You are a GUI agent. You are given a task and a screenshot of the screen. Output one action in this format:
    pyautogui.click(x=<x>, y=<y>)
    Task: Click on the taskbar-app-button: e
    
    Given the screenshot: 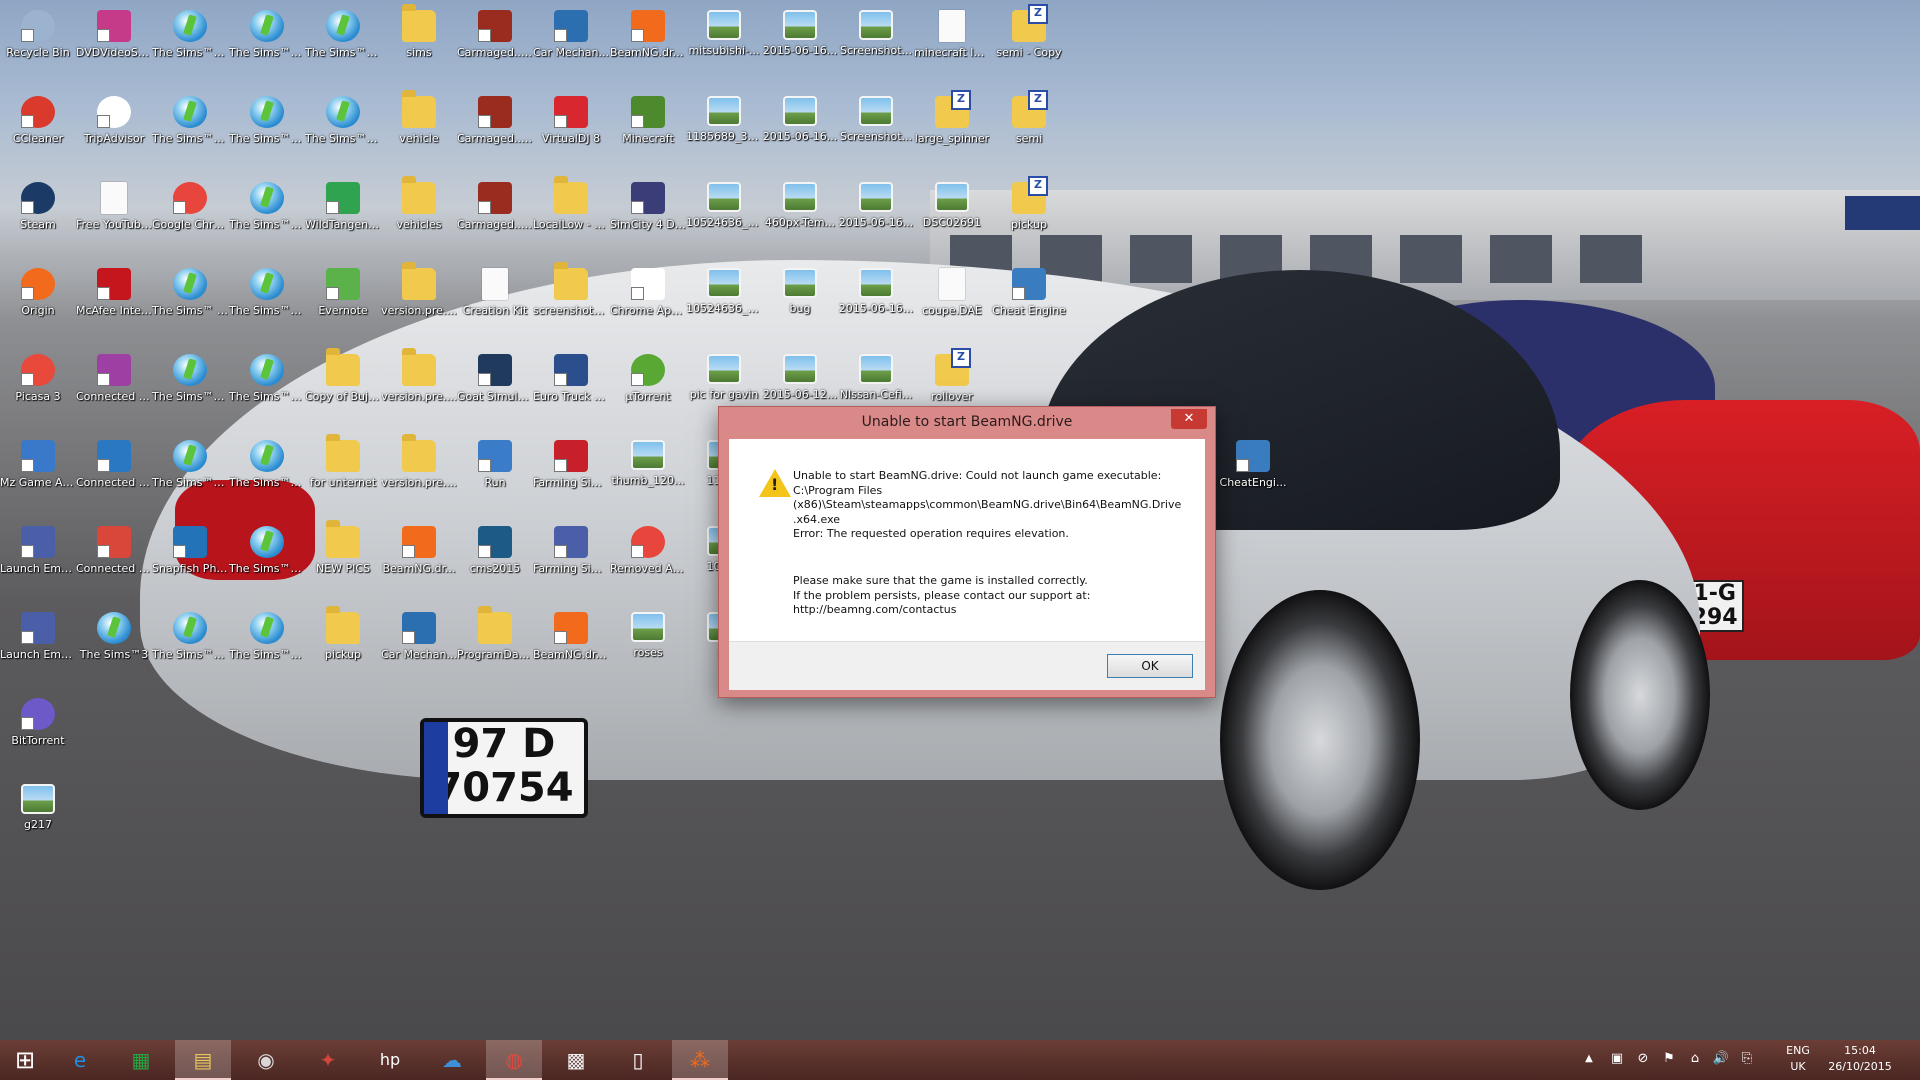 What is the action you would take?
    pyautogui.click(x=80, y=1060)
    